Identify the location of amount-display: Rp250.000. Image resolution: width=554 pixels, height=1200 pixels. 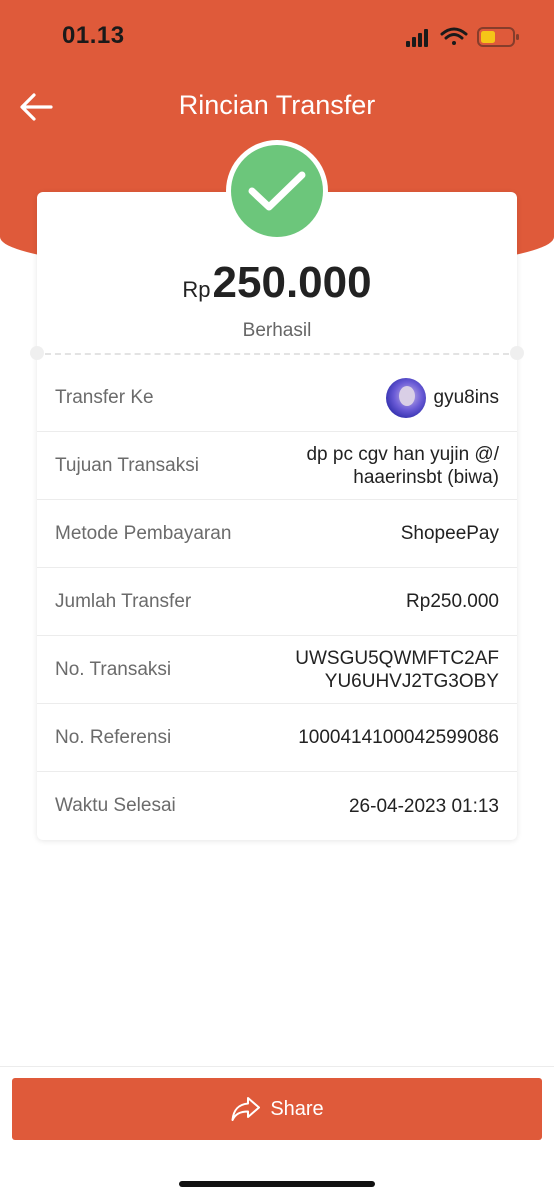
(277, 283).